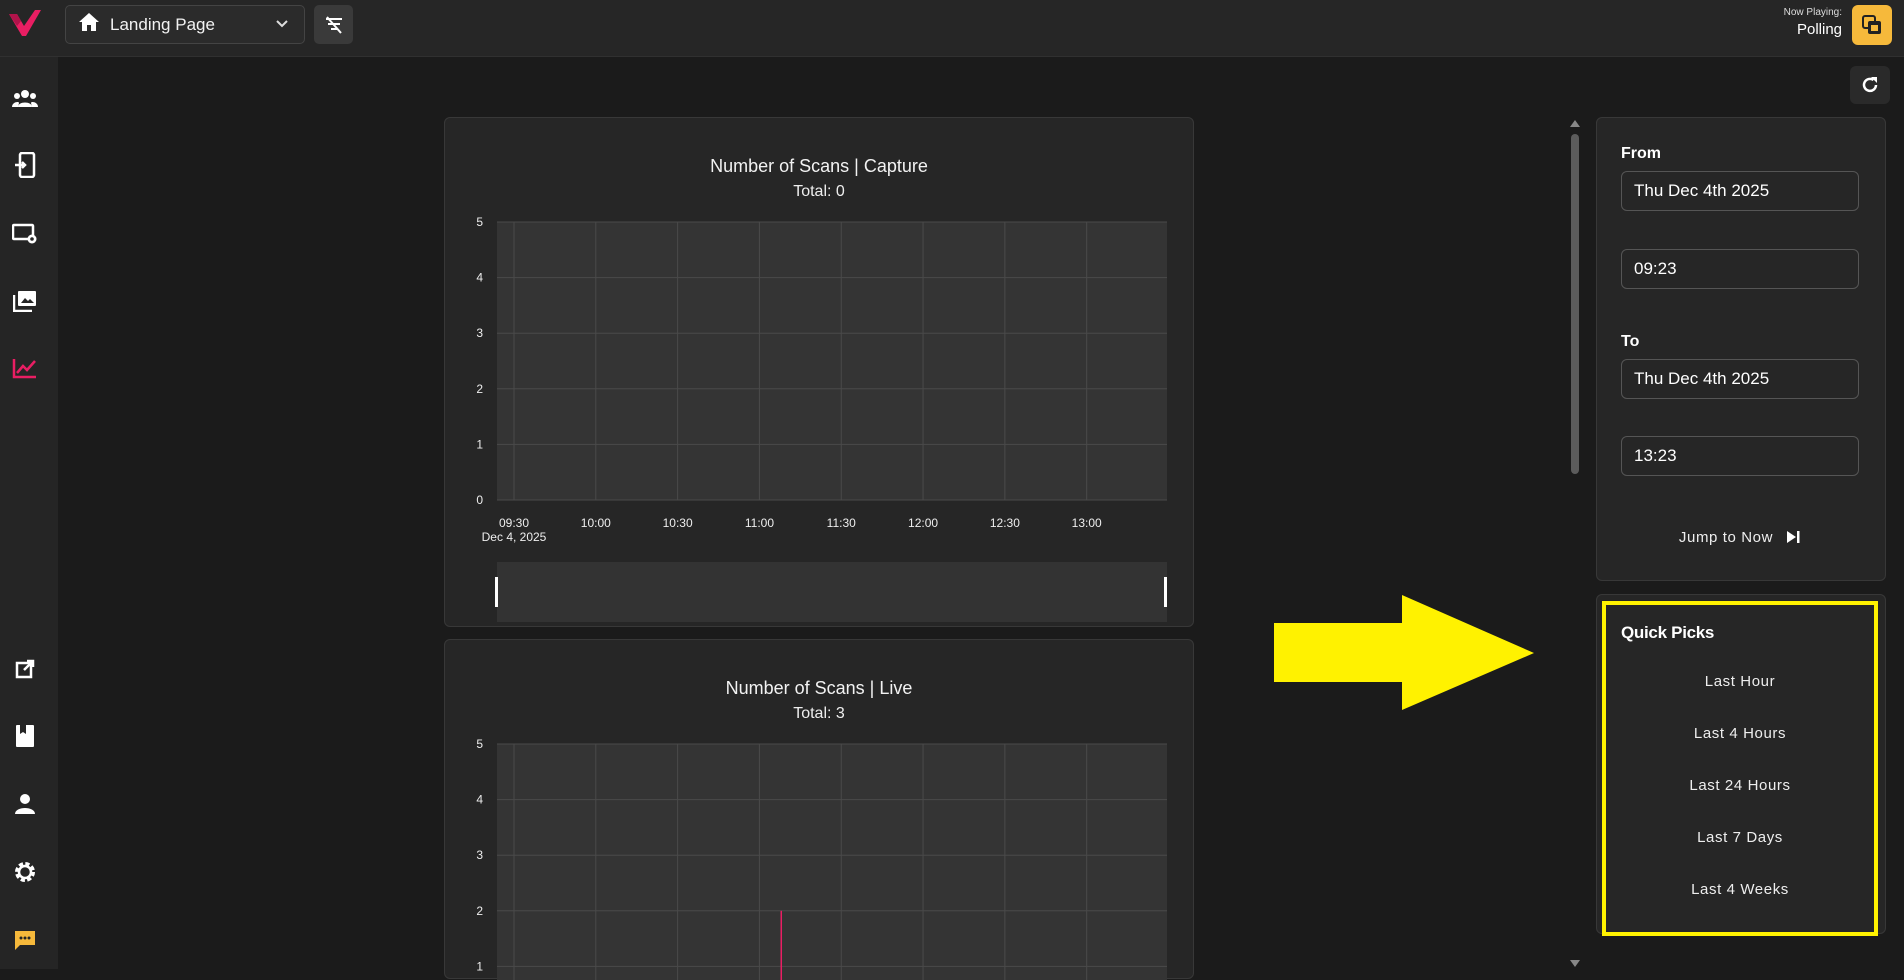 The width and height of the screenshot is (1904, 980). Describe the element at coordinates (596, 523) in the screenshot. I see `x-tick-label: 10:00` at that location.